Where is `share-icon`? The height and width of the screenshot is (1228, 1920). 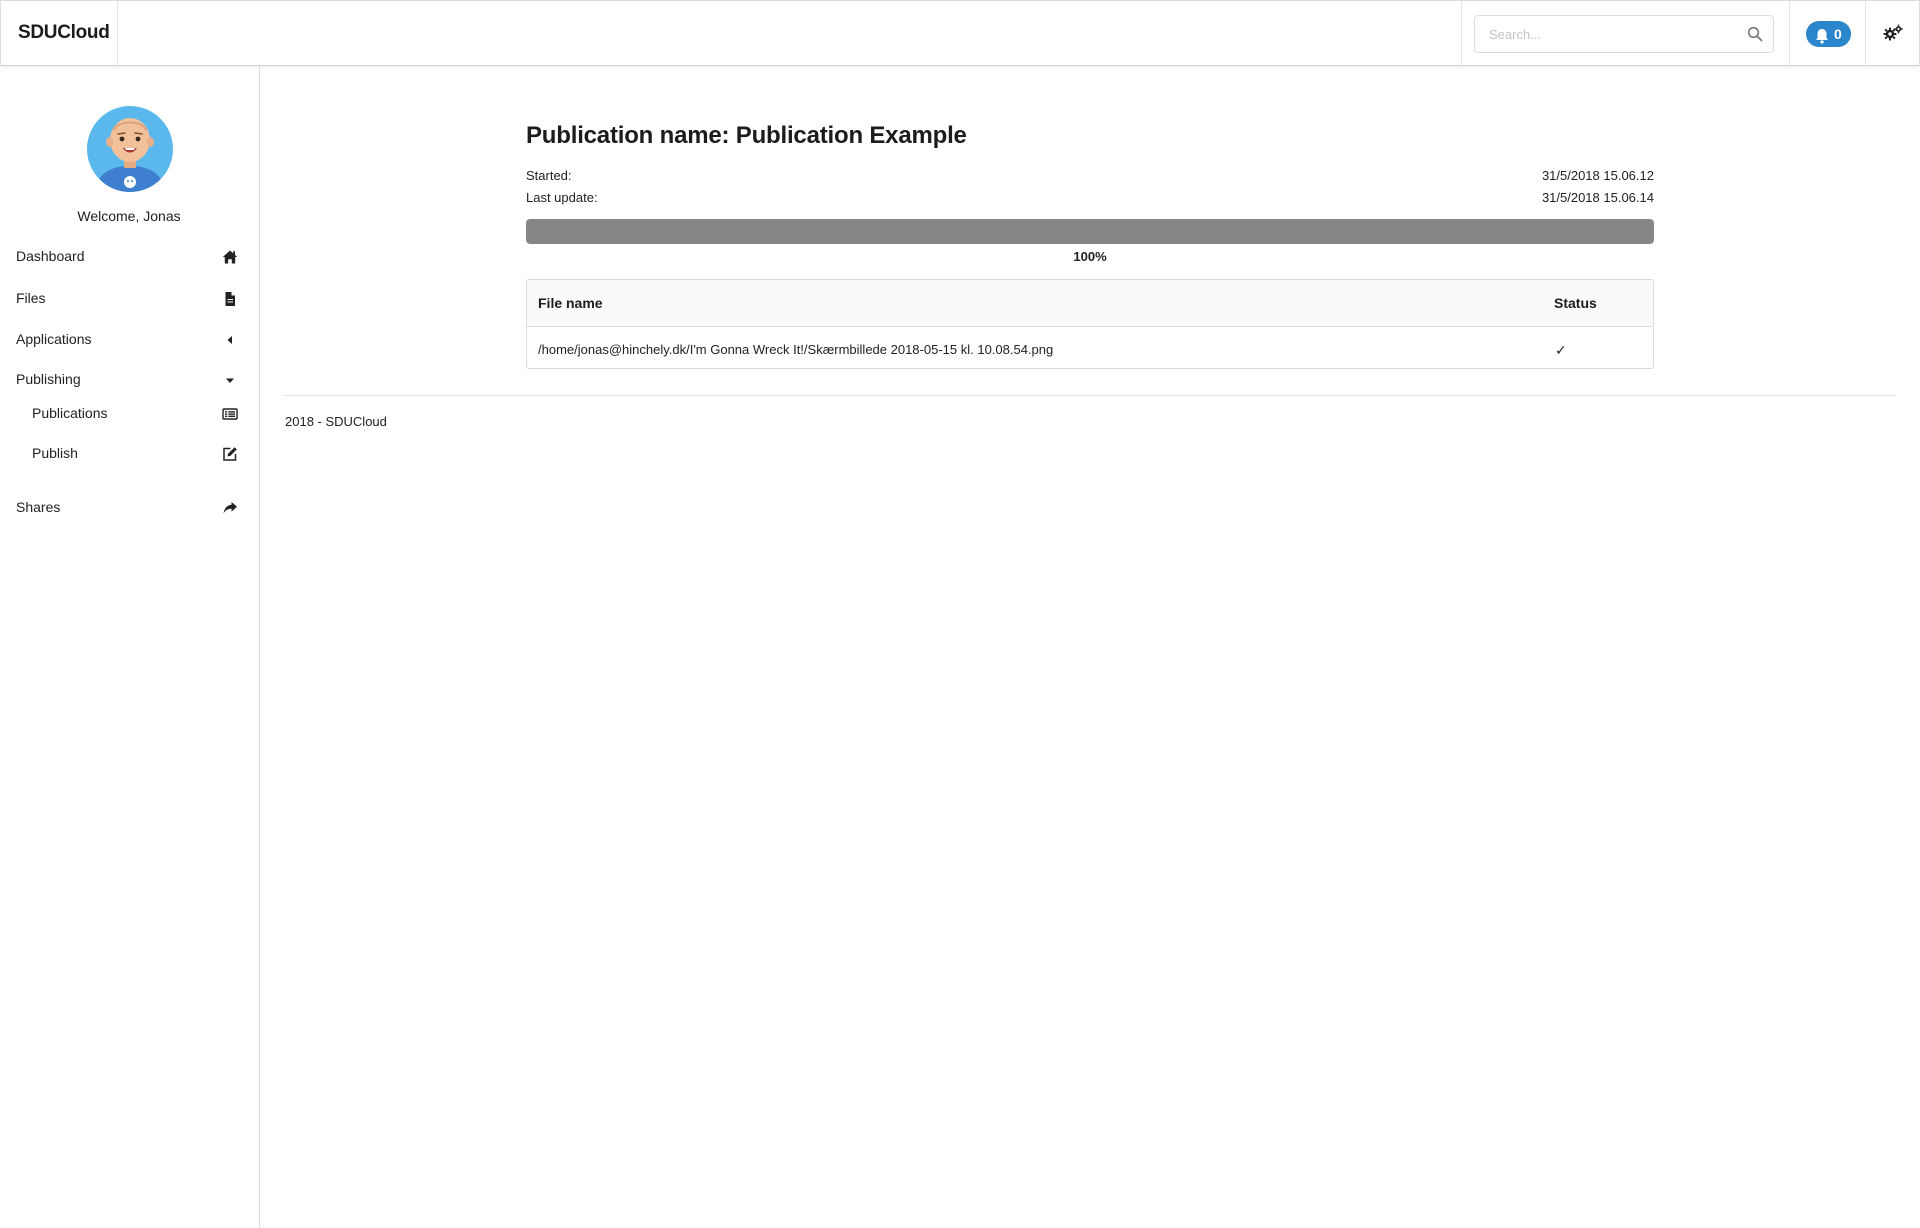 share-icon is located at coordinates (230, 508).